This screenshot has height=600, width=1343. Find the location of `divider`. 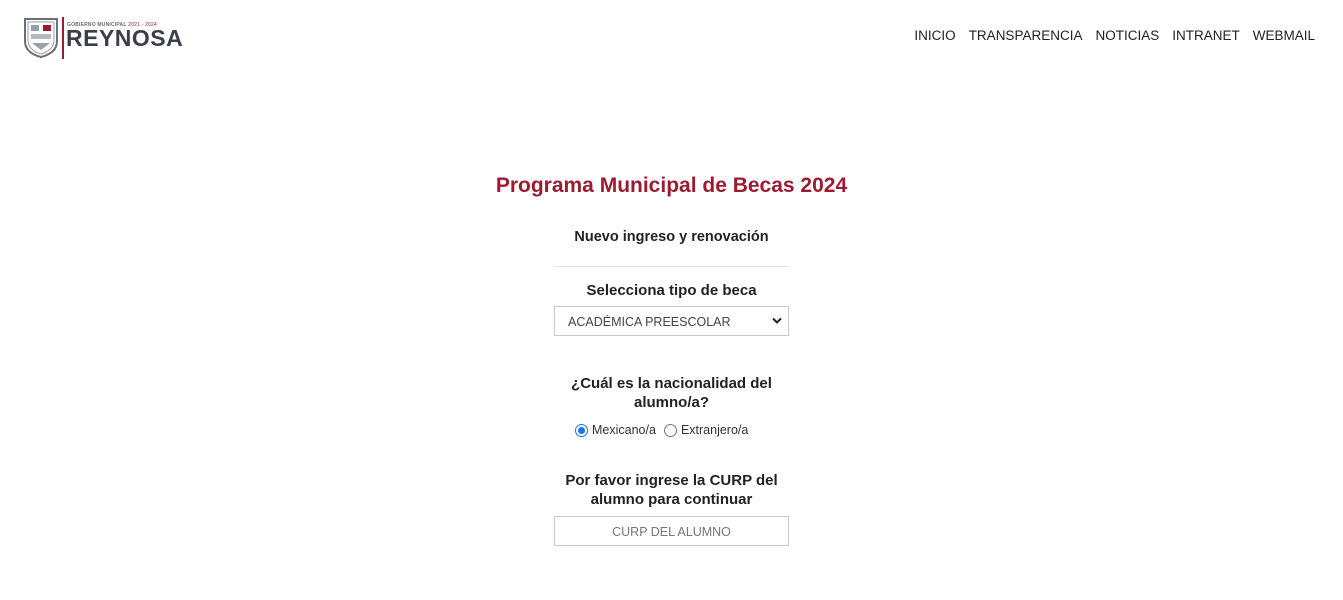

divider is located at coordinates (671, 266).